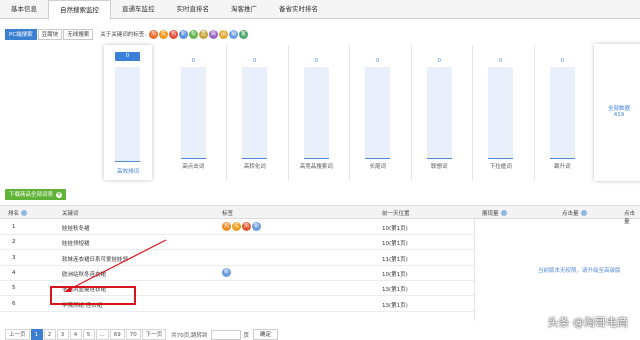  I want to click on top-tab-bar: 基本信息 自然搜索监控 直通车监控 实时直排名 淘客推广 备省实时排名, so click(320, 10).